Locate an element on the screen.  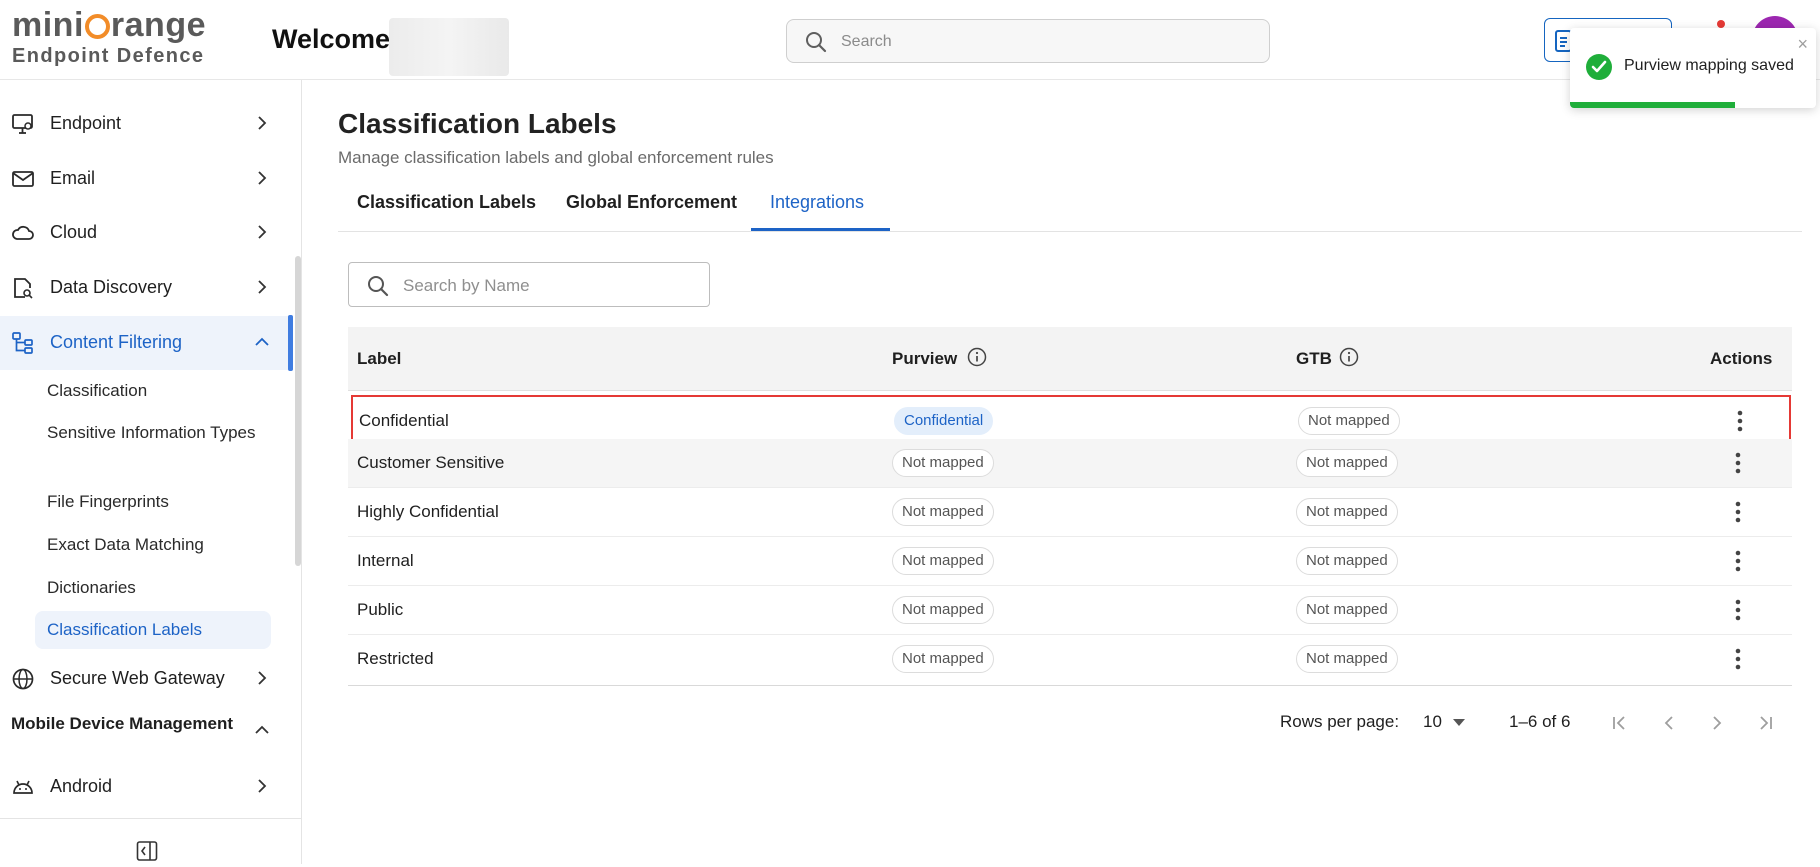
column-header-actions: Actions is located at coordinates (1741, 358).